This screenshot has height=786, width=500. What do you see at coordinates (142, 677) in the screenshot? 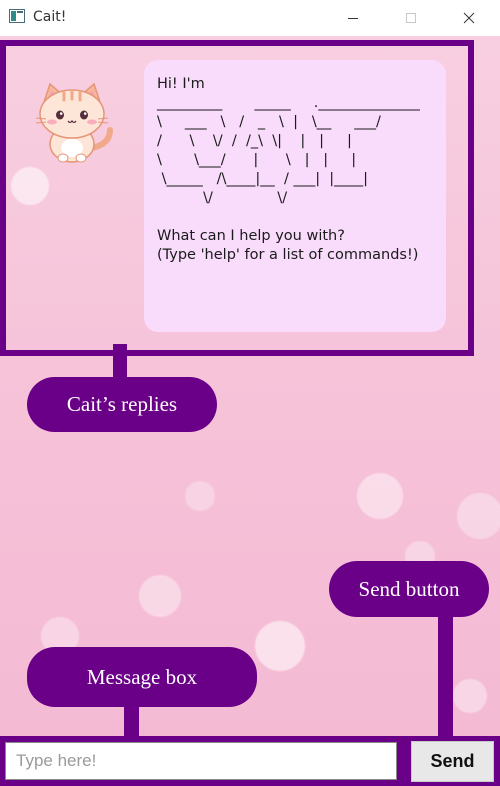
I see `message-box-callout: Message box` at bounding box center [142, 677].